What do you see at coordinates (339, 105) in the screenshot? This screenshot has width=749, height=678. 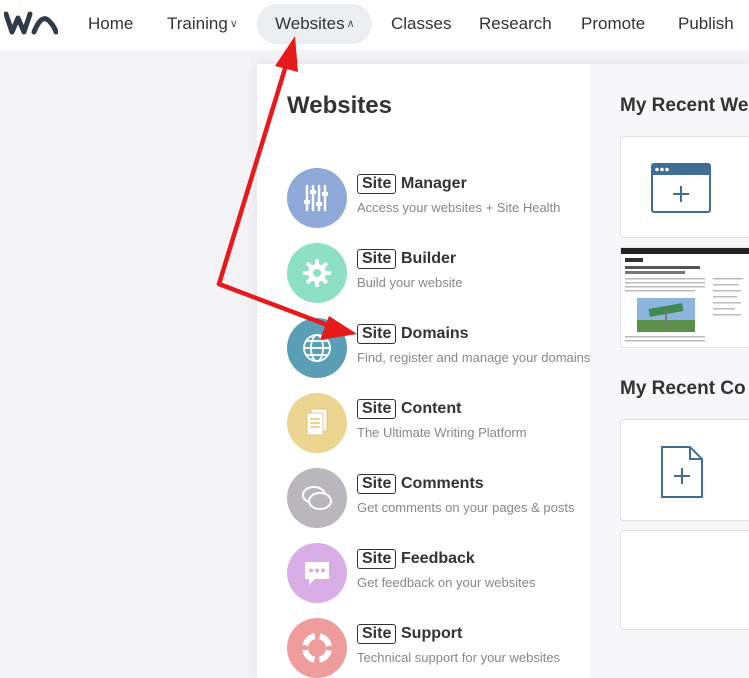 I see `panel-title: Websites` at bounding box center [339, 105].